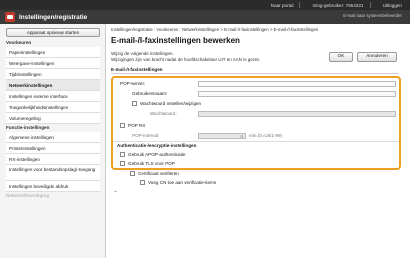  Describe the element at coordinates (53, 148) in the screenshot. I see `sidebar-item-printer: Printerinstellingen` at that location.